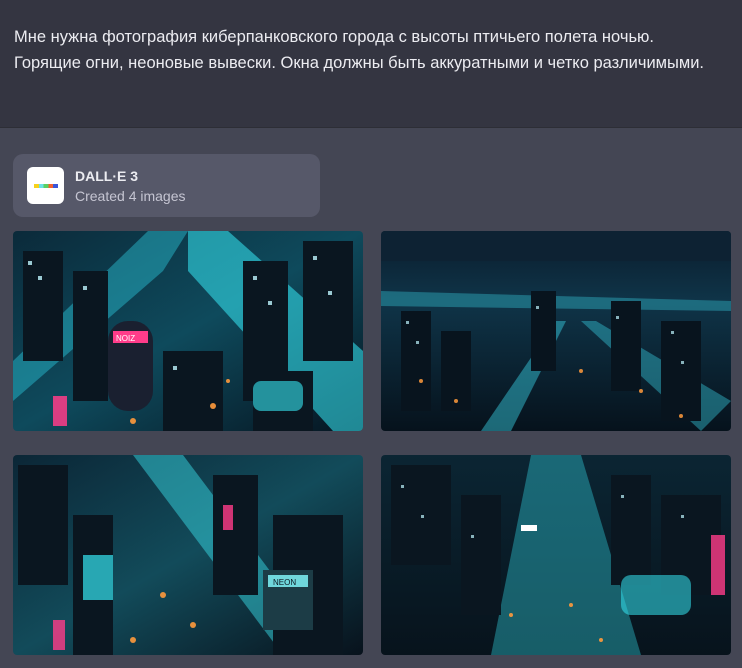  I want to click on dalle-logo-icon, so click(45, 185).